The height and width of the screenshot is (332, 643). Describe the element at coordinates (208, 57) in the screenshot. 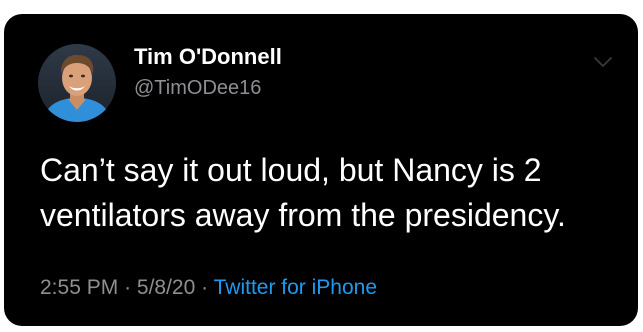

I see `author-name: Tim O'Donnell` at that location.